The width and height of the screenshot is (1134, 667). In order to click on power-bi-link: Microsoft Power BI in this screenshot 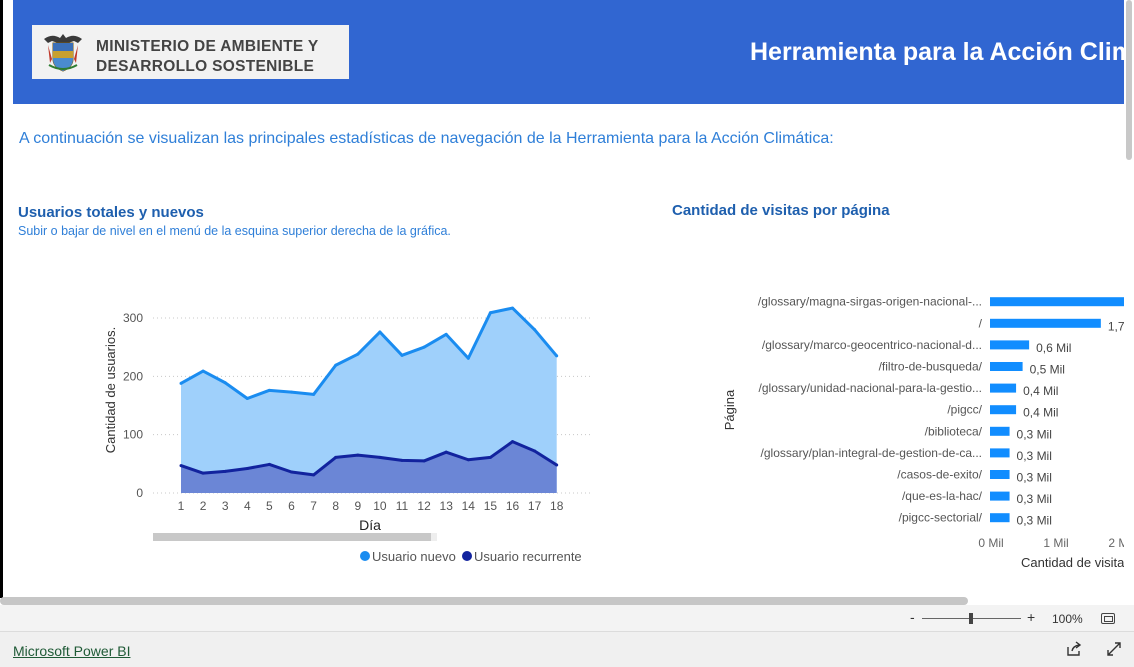, I will do `click(71, 651)`.